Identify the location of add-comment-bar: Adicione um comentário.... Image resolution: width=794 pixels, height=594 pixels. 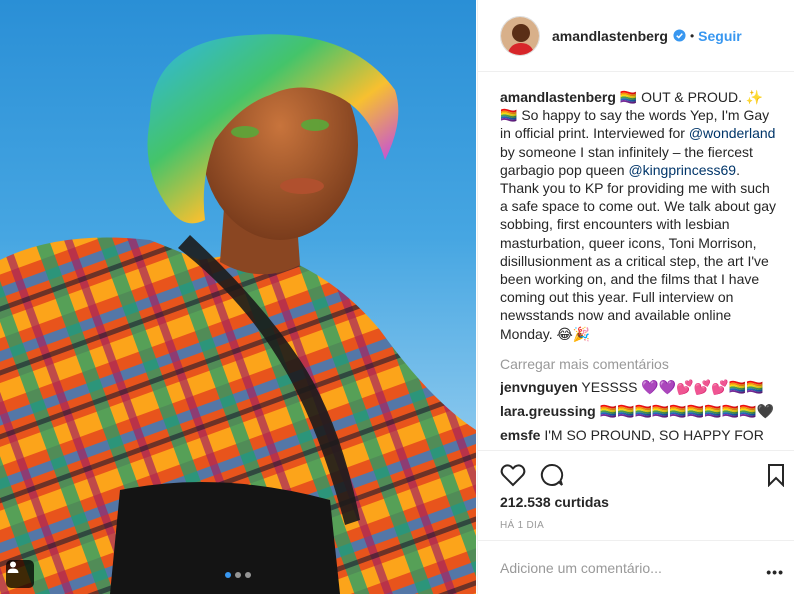
(636, 567).